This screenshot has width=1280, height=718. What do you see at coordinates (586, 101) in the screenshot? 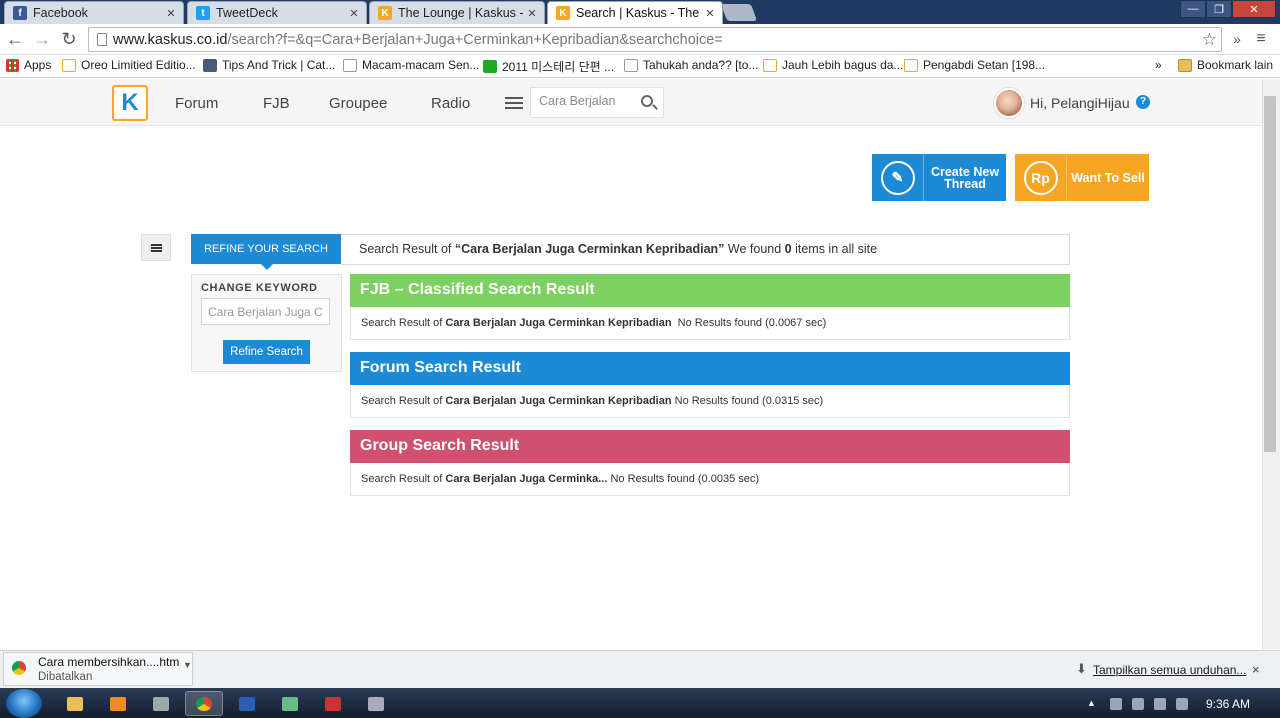
I see `header-search-input` at bounding box center [586, 101].